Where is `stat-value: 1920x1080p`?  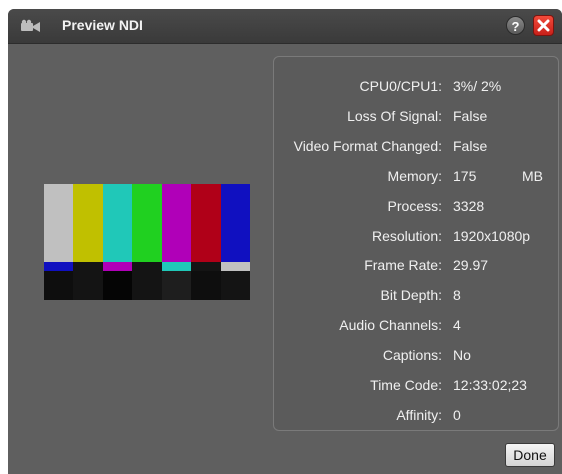
stat-value: 1920x1080p is located at coordinates (492, 235).